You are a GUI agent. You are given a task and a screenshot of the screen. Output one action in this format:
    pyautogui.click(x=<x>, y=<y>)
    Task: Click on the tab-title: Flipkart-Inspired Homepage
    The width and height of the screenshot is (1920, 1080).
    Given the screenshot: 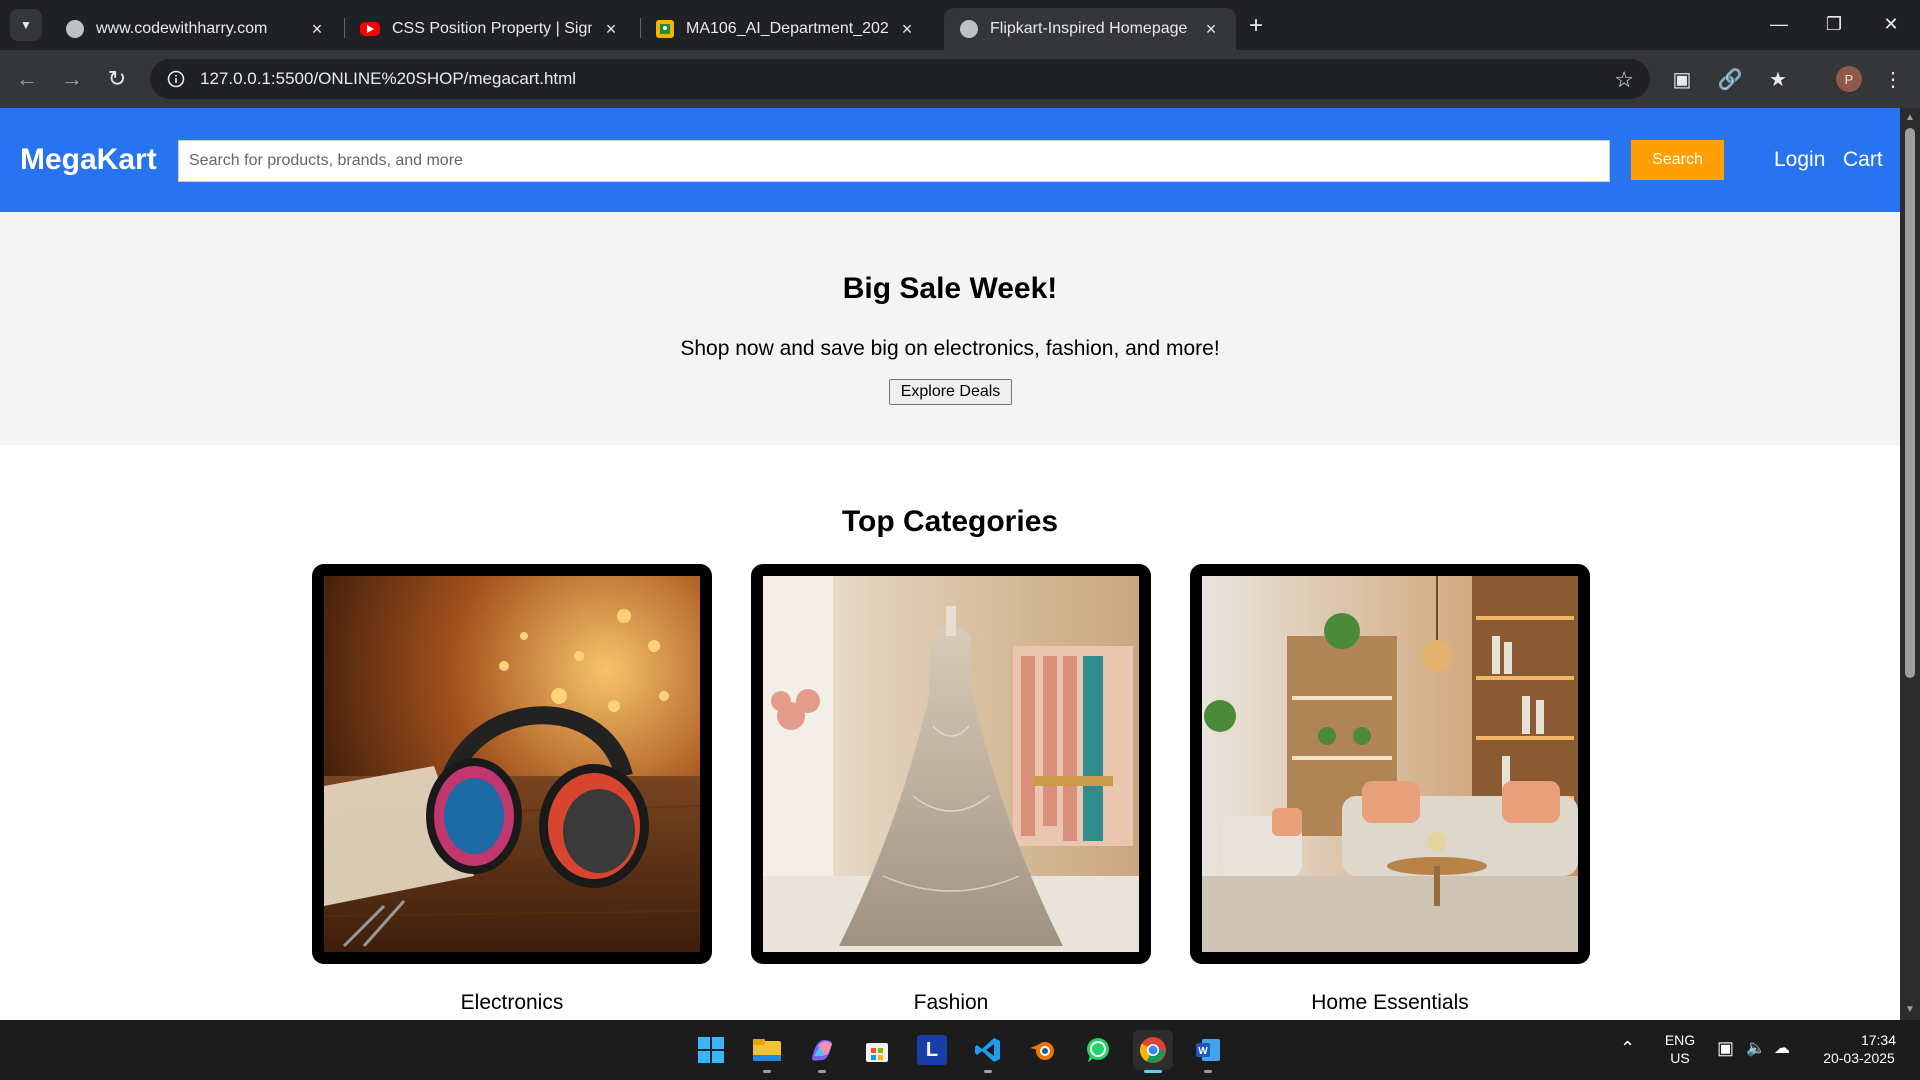 What is the action you would take?
    pyautogui.click(x=1089, y=28)
    